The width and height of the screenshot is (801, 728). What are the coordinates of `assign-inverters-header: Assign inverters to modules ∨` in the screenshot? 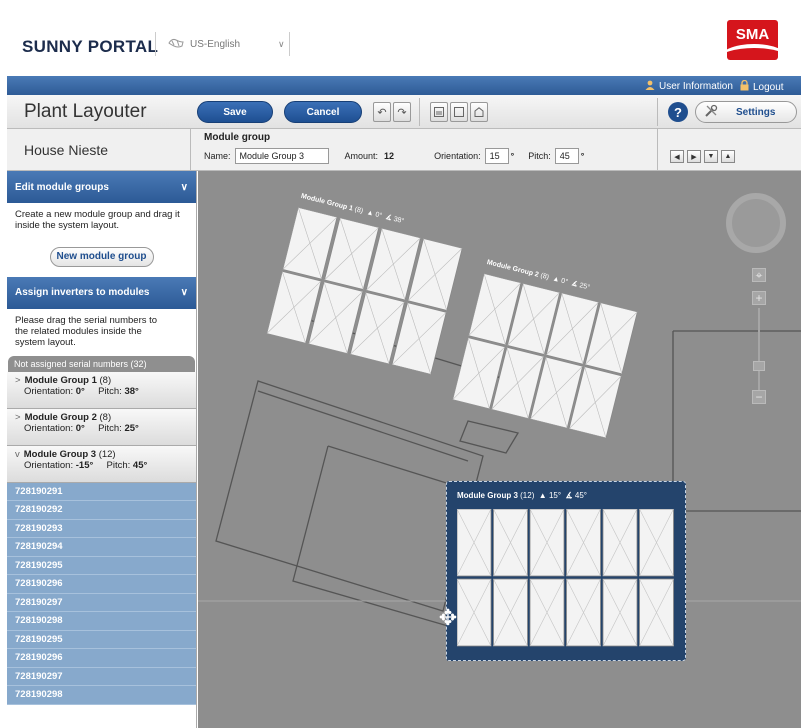 It's located at (101, 292).